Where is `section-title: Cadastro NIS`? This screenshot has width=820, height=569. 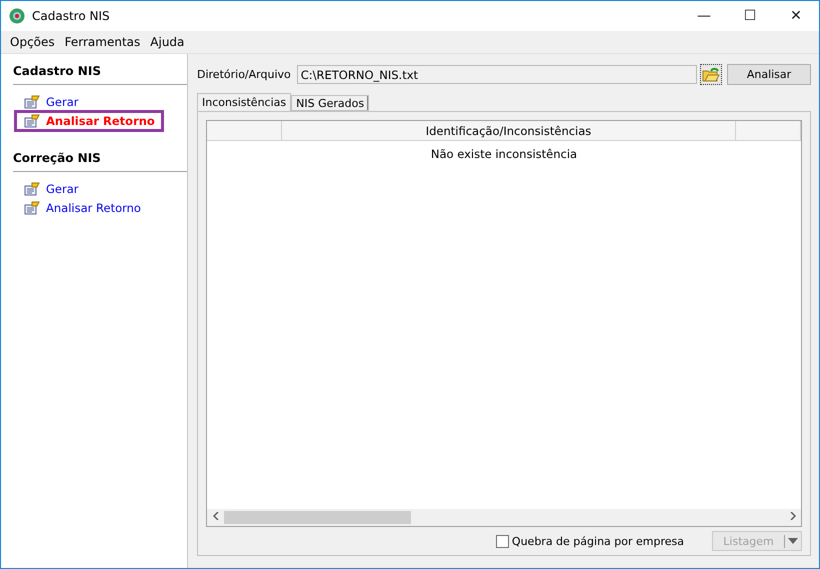
section-title: Cadastro NIS is located at coordinates (57, 71).